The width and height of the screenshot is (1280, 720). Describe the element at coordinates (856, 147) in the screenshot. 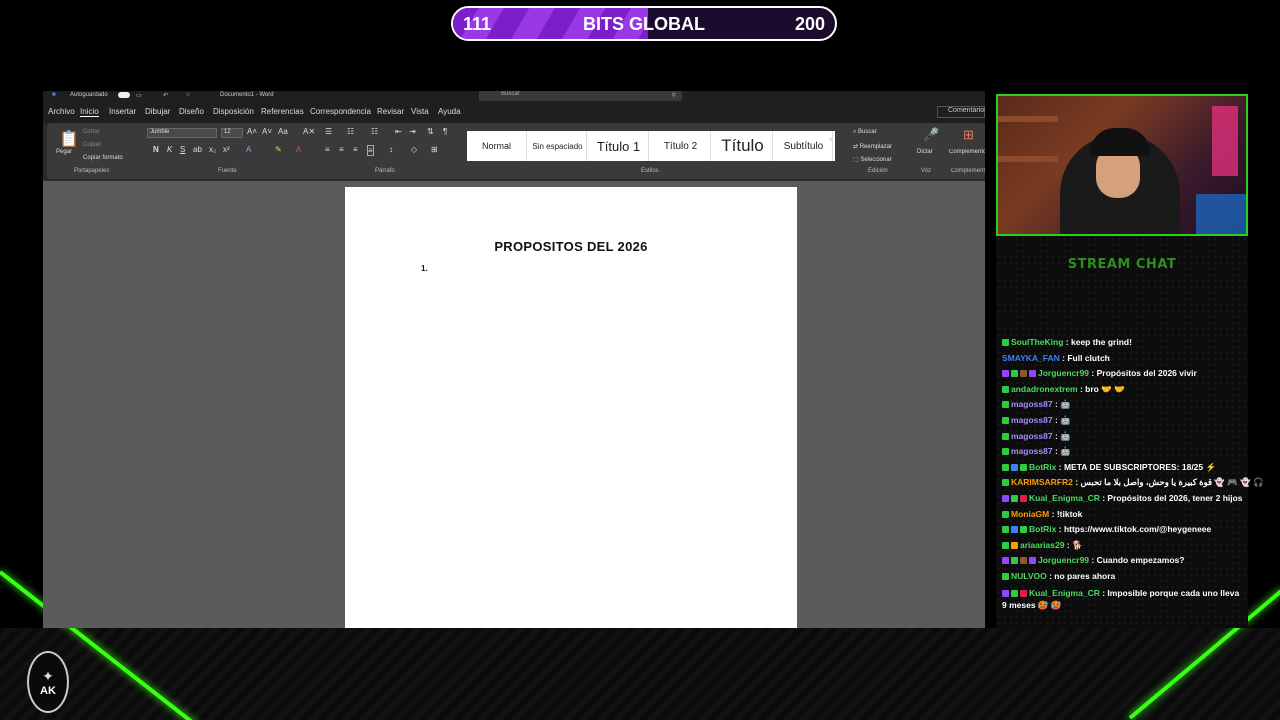

I see `replace-icon: ⇄` at that location.